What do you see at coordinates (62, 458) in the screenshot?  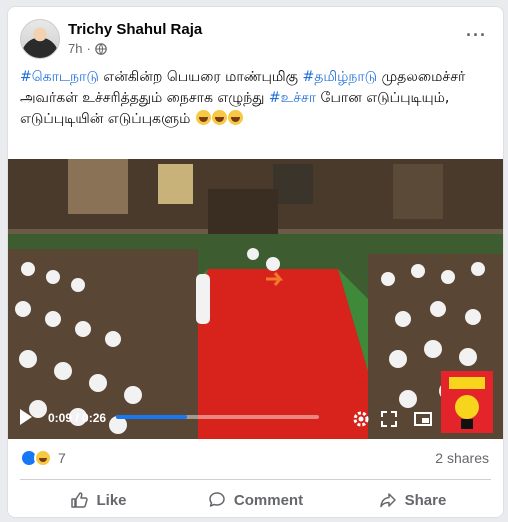 I see `reaction-count: 7` at bounding box center [62, 458].